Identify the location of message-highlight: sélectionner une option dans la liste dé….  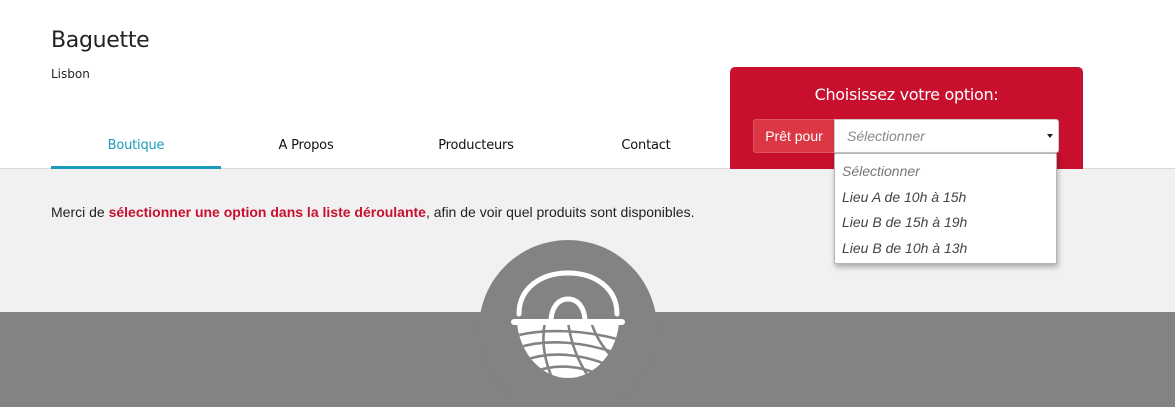
(267, 212).